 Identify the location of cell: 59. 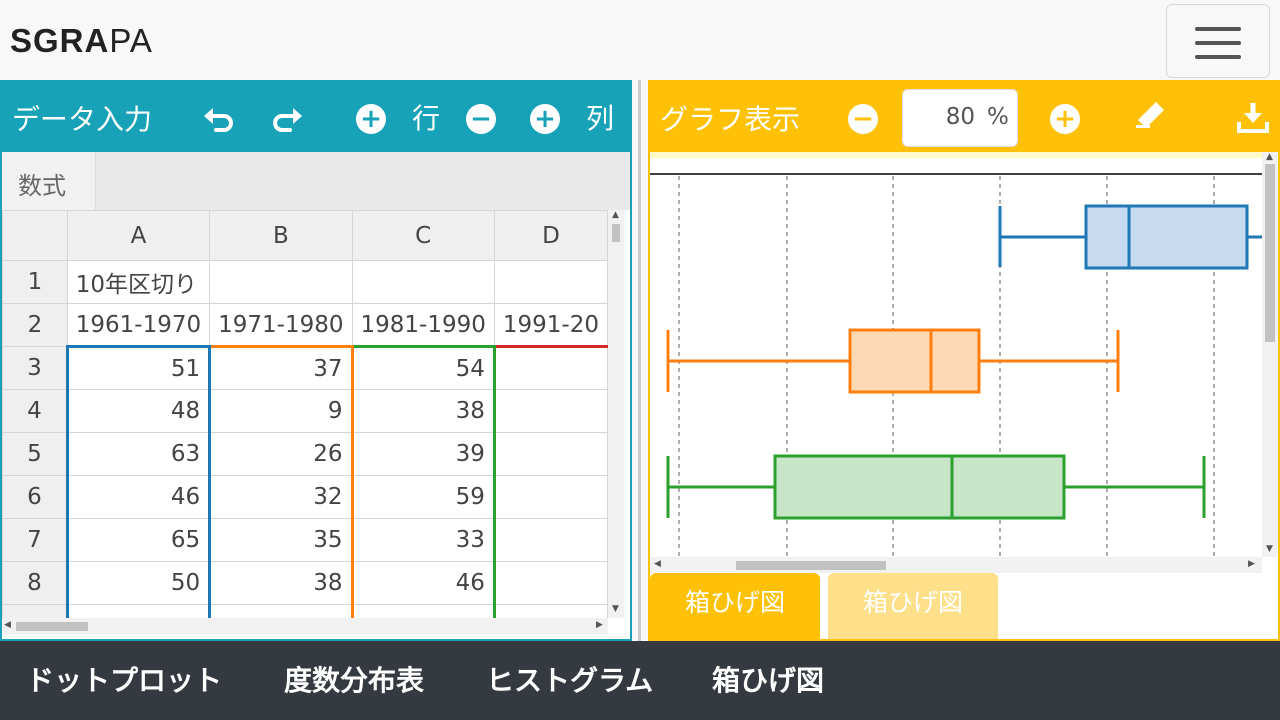
(423, 497).